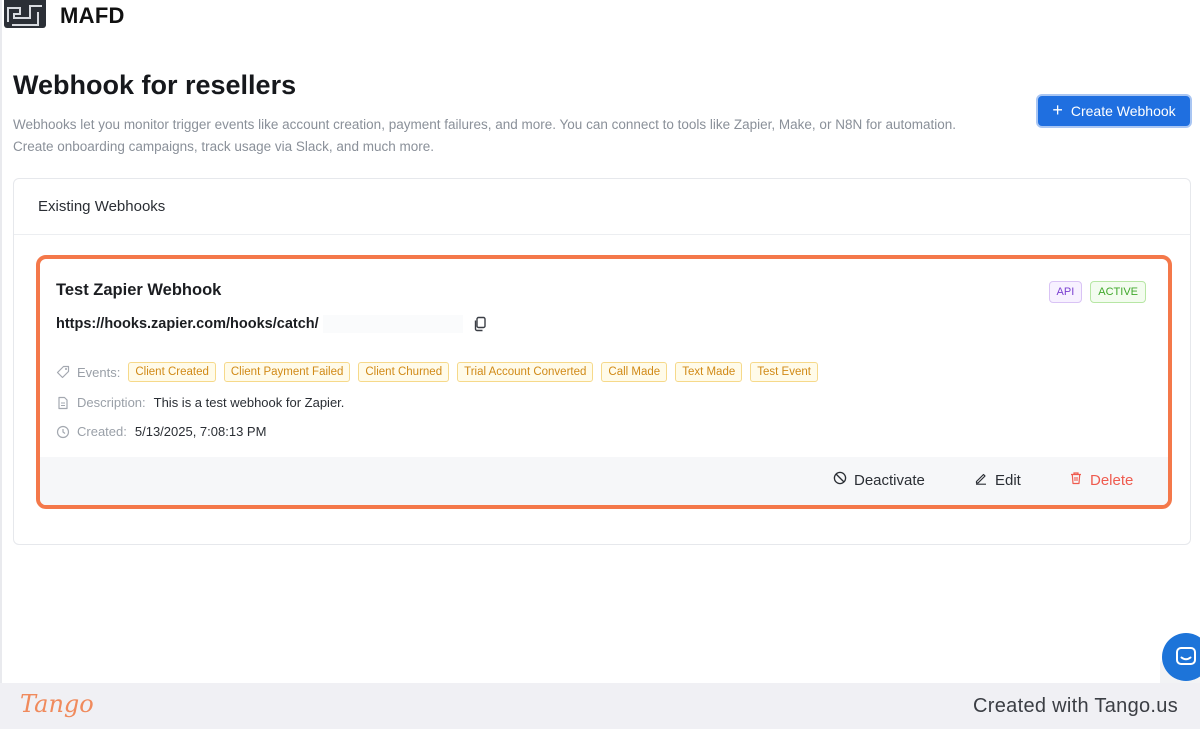  I want to click on pencil-icon, so click(981, 480).